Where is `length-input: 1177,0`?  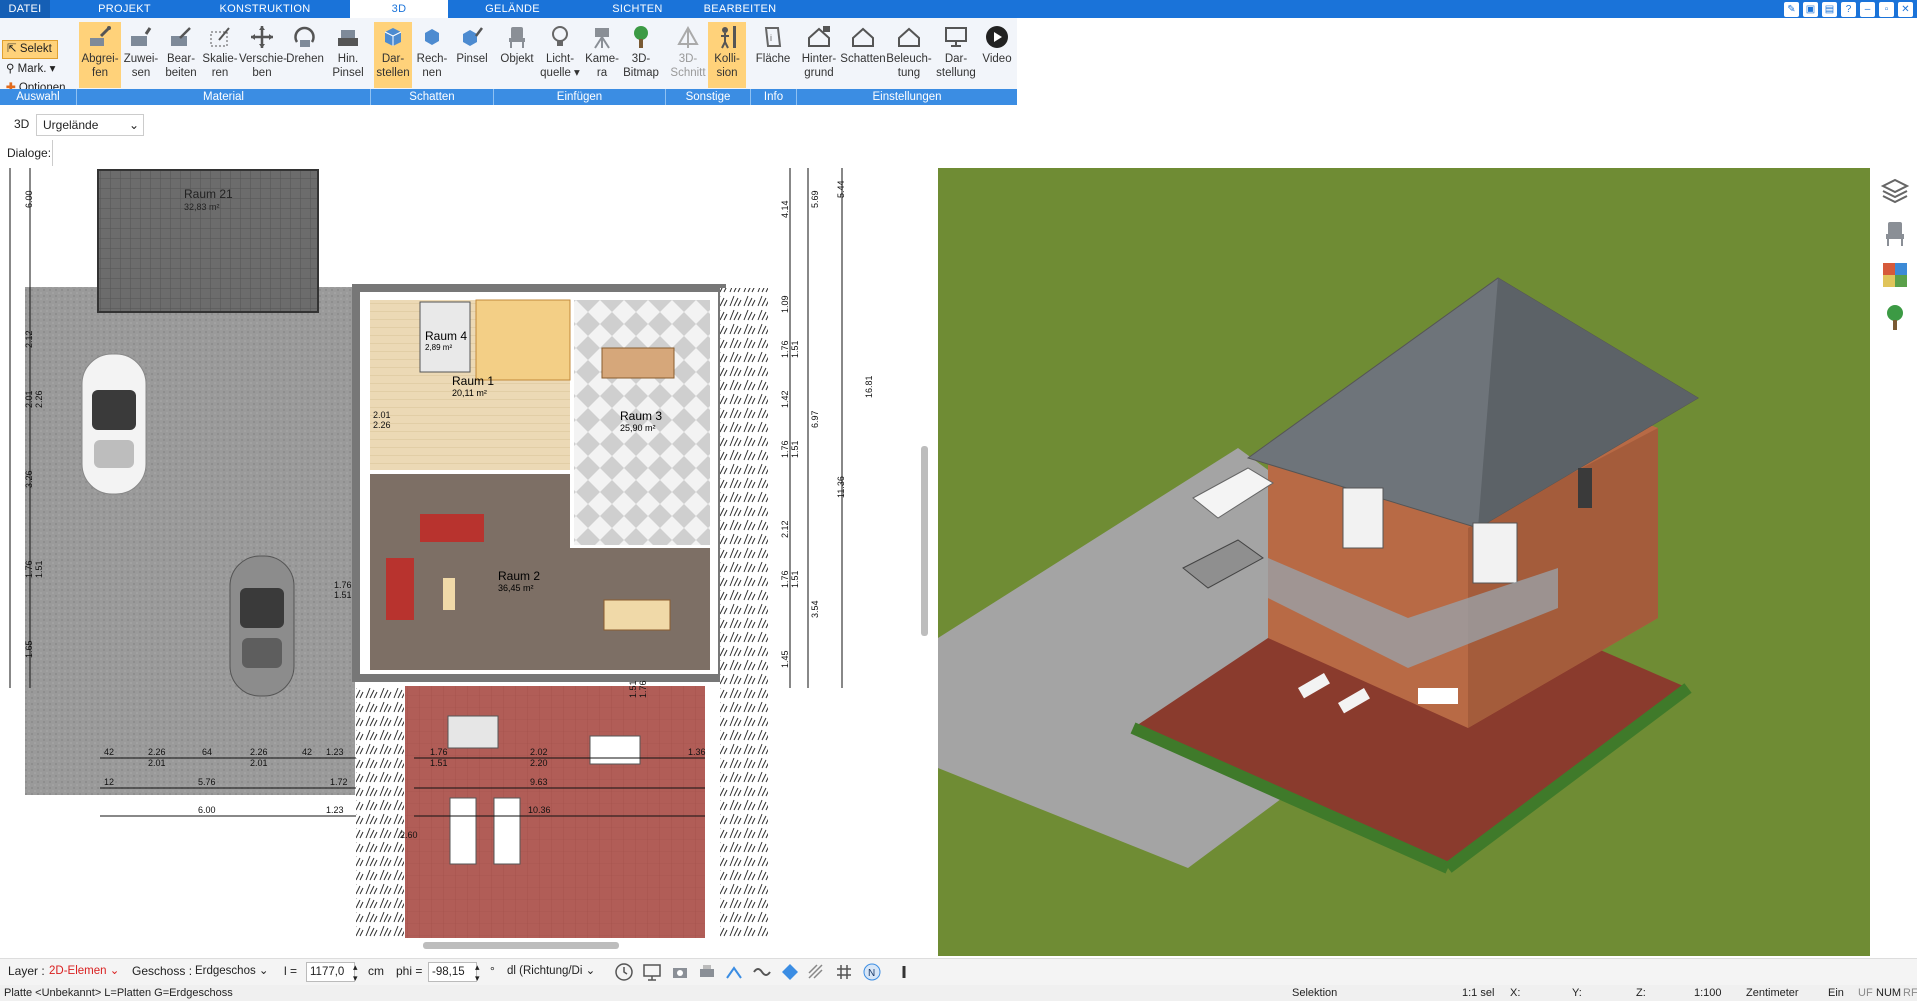 length-input: 1177,0 is located at coordinates (330, 972).